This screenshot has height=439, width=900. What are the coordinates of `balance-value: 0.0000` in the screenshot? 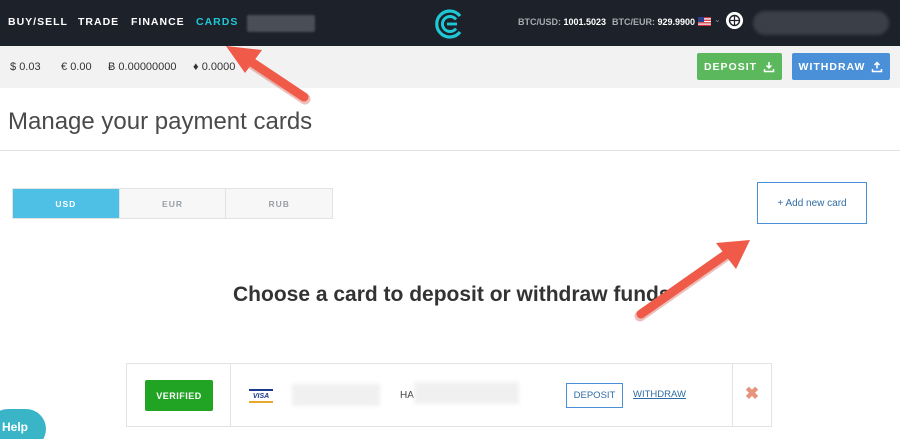 It's located at (218, 67).